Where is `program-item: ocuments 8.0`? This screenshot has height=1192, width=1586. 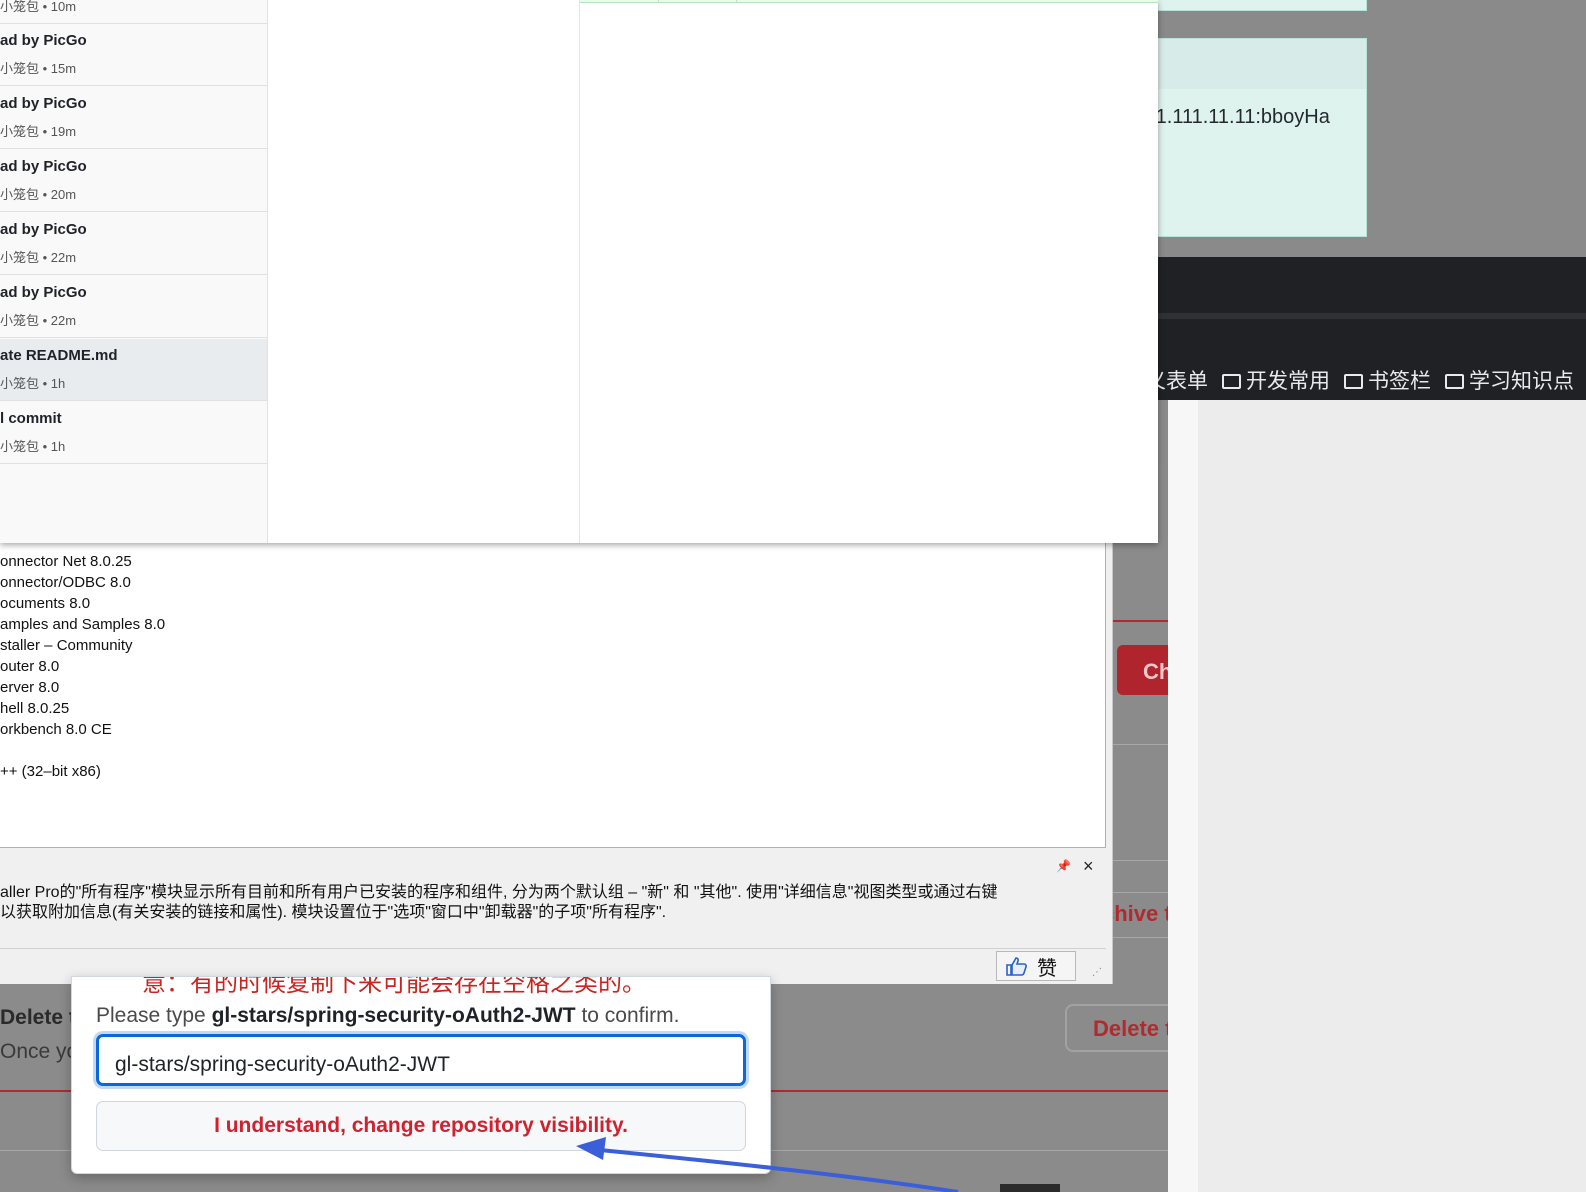
program-item: ocuments 8.0 is located at coordinates (45, 603).